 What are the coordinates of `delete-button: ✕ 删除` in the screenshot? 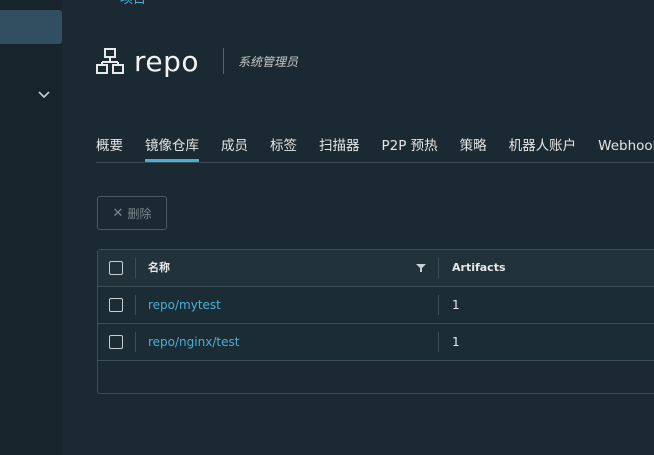 It's located at (132, 213).